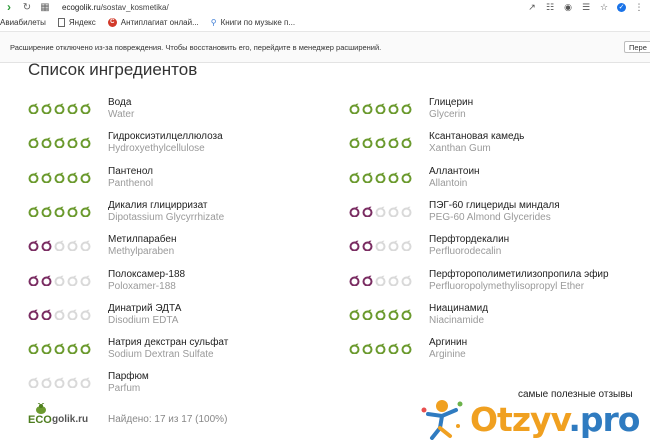 This screenshot has width=650, height=440. Describe the element at coordinates (539, 343) in the screenshot. I see `ingredient-name-ru: Аргинин` at that location.